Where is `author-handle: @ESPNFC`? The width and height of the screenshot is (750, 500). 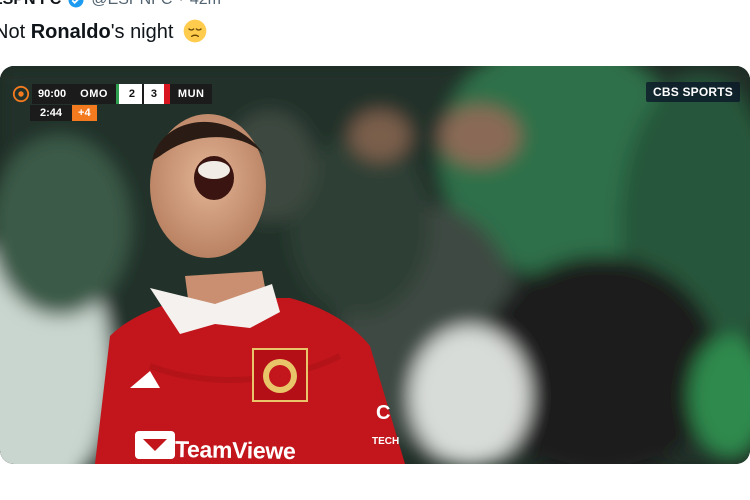
author-handle: @ESPNFC is located at coordinates (131, 4).